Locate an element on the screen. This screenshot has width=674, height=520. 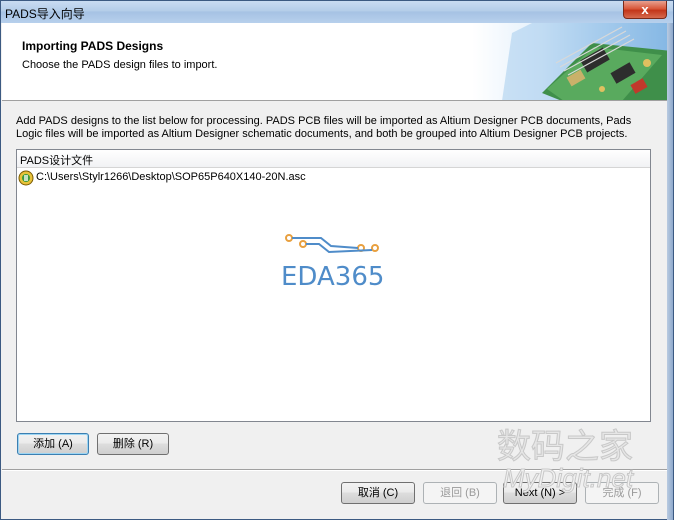
watermark-text: EDA365 is located at coordinates (333, 277).